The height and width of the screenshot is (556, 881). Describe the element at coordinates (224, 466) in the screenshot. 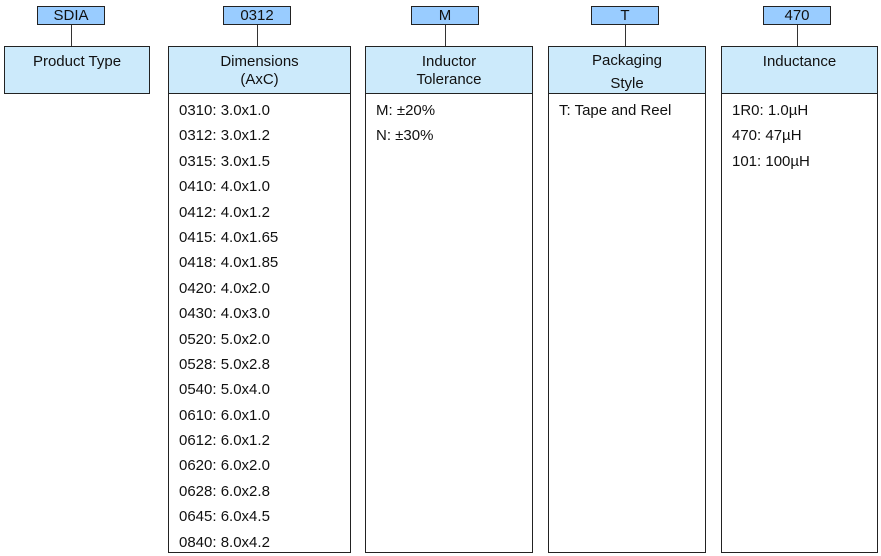

I see `list-item: 0620: 6.0x2.0` at that location.